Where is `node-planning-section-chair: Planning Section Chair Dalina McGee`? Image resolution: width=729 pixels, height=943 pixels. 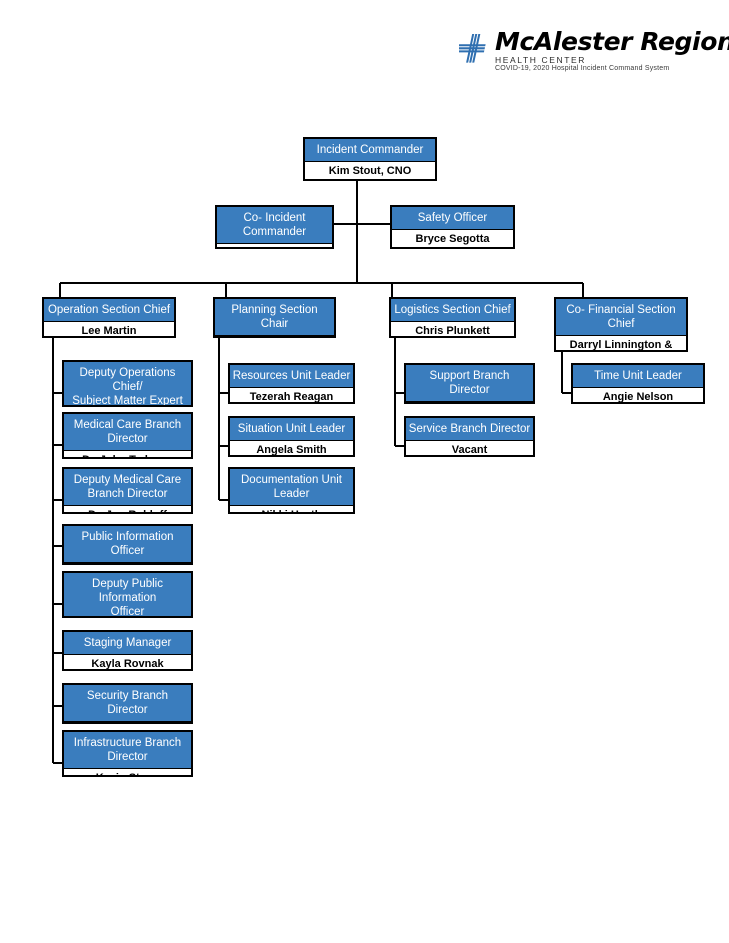 node-planning-section-chair: Planning Section Chair Dalina McGee is located at coordinates (274, 317).